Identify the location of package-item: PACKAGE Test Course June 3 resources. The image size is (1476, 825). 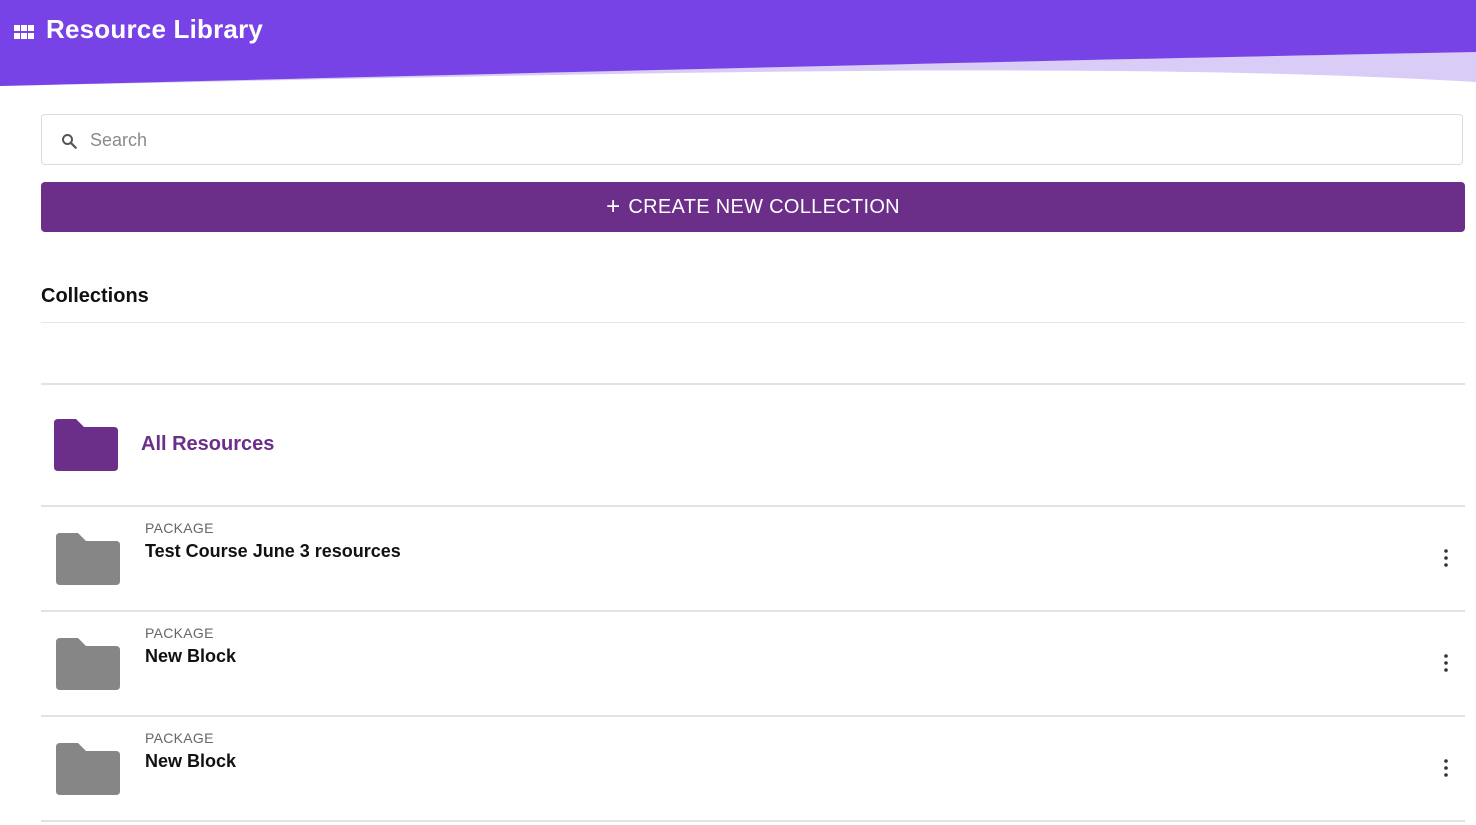
(753, 558).